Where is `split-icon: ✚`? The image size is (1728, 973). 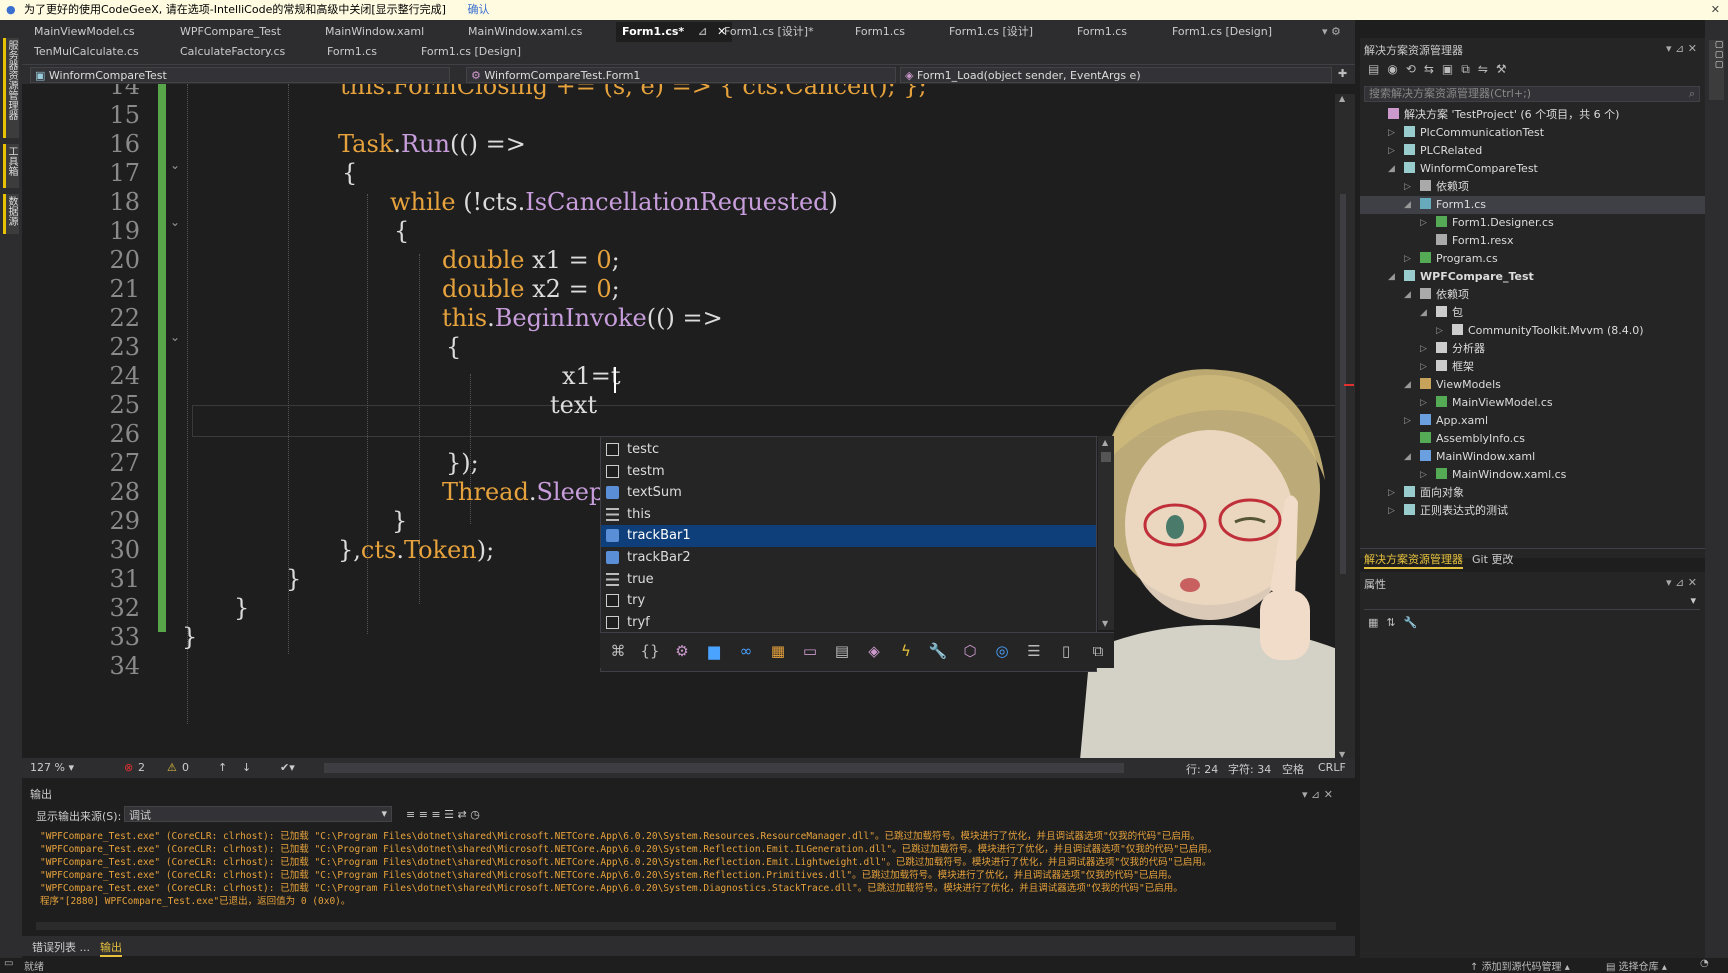
split-icon: ✚ is located at coordinates (1342, 73).